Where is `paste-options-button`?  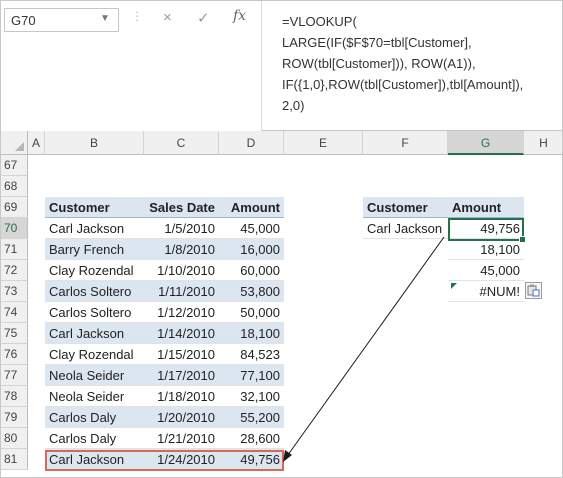
paste-options-button is located at coordinates (533, 290).